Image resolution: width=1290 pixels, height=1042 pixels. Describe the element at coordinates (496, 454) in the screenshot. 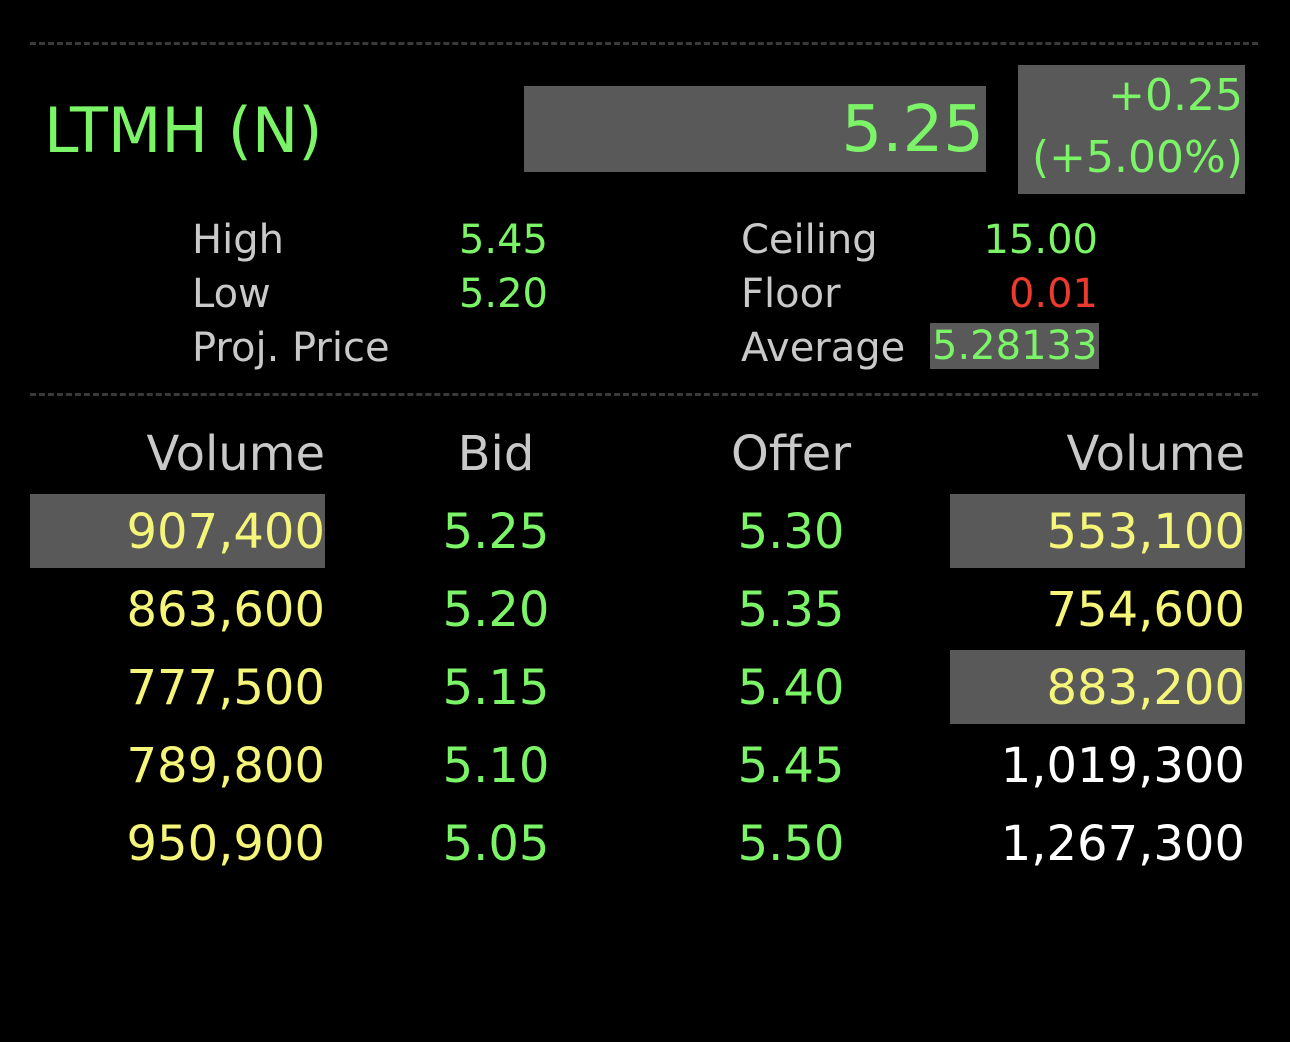

I see `bid-header: Bid` at that location.